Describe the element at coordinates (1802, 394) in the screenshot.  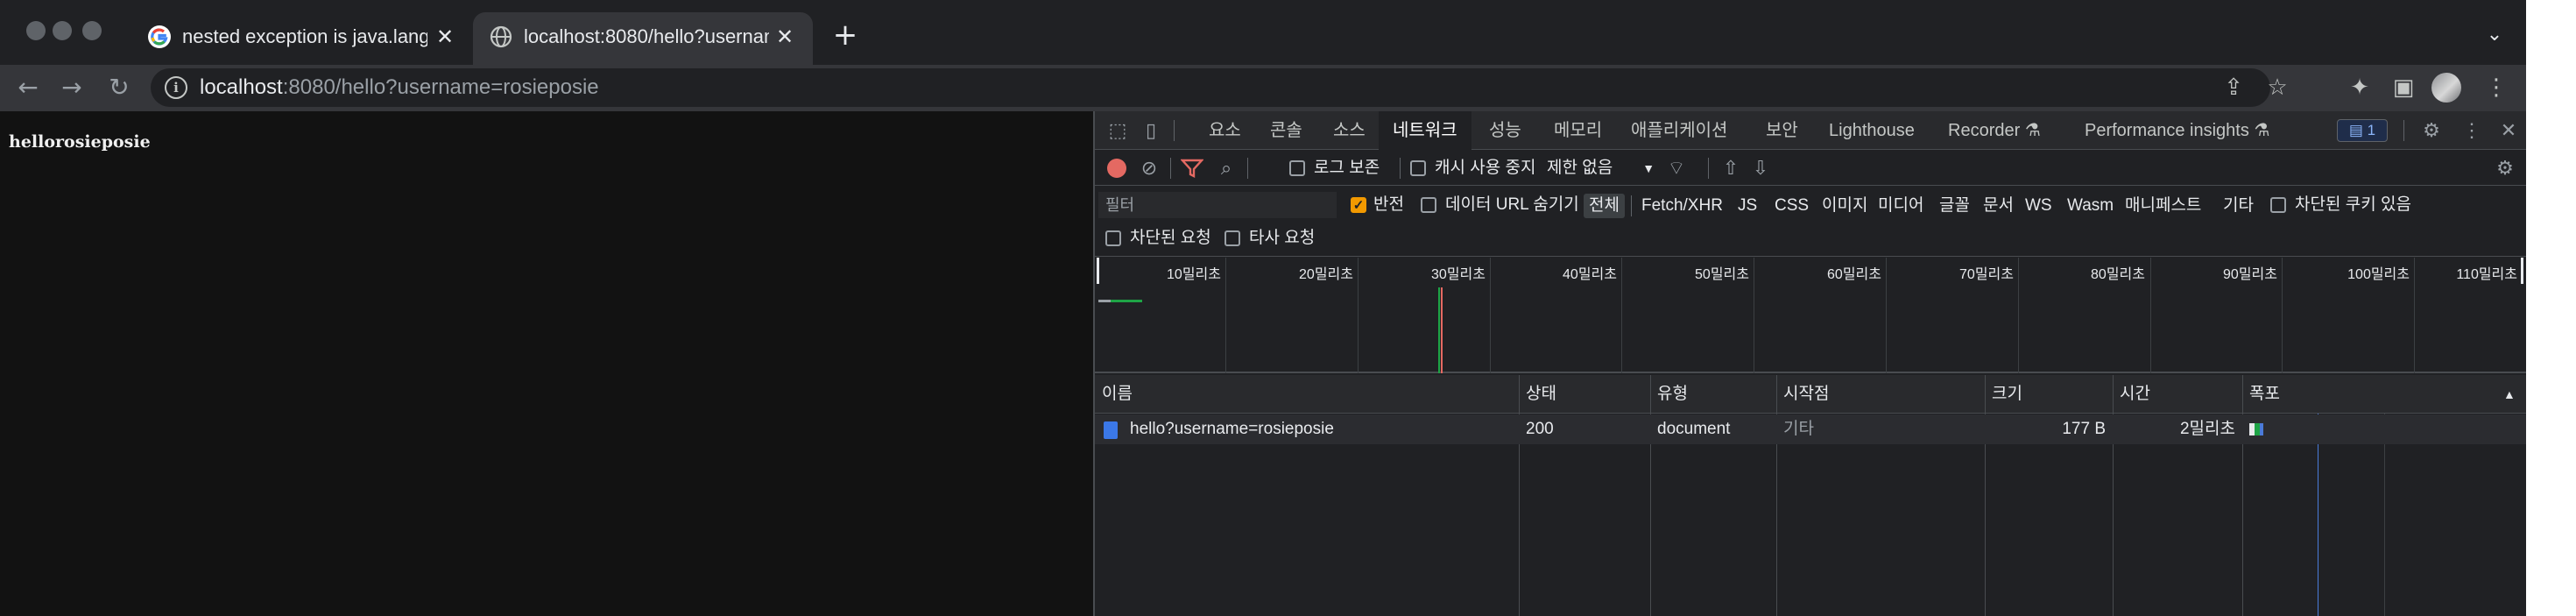
I see `column-header-initiator: 시작점` at that location.